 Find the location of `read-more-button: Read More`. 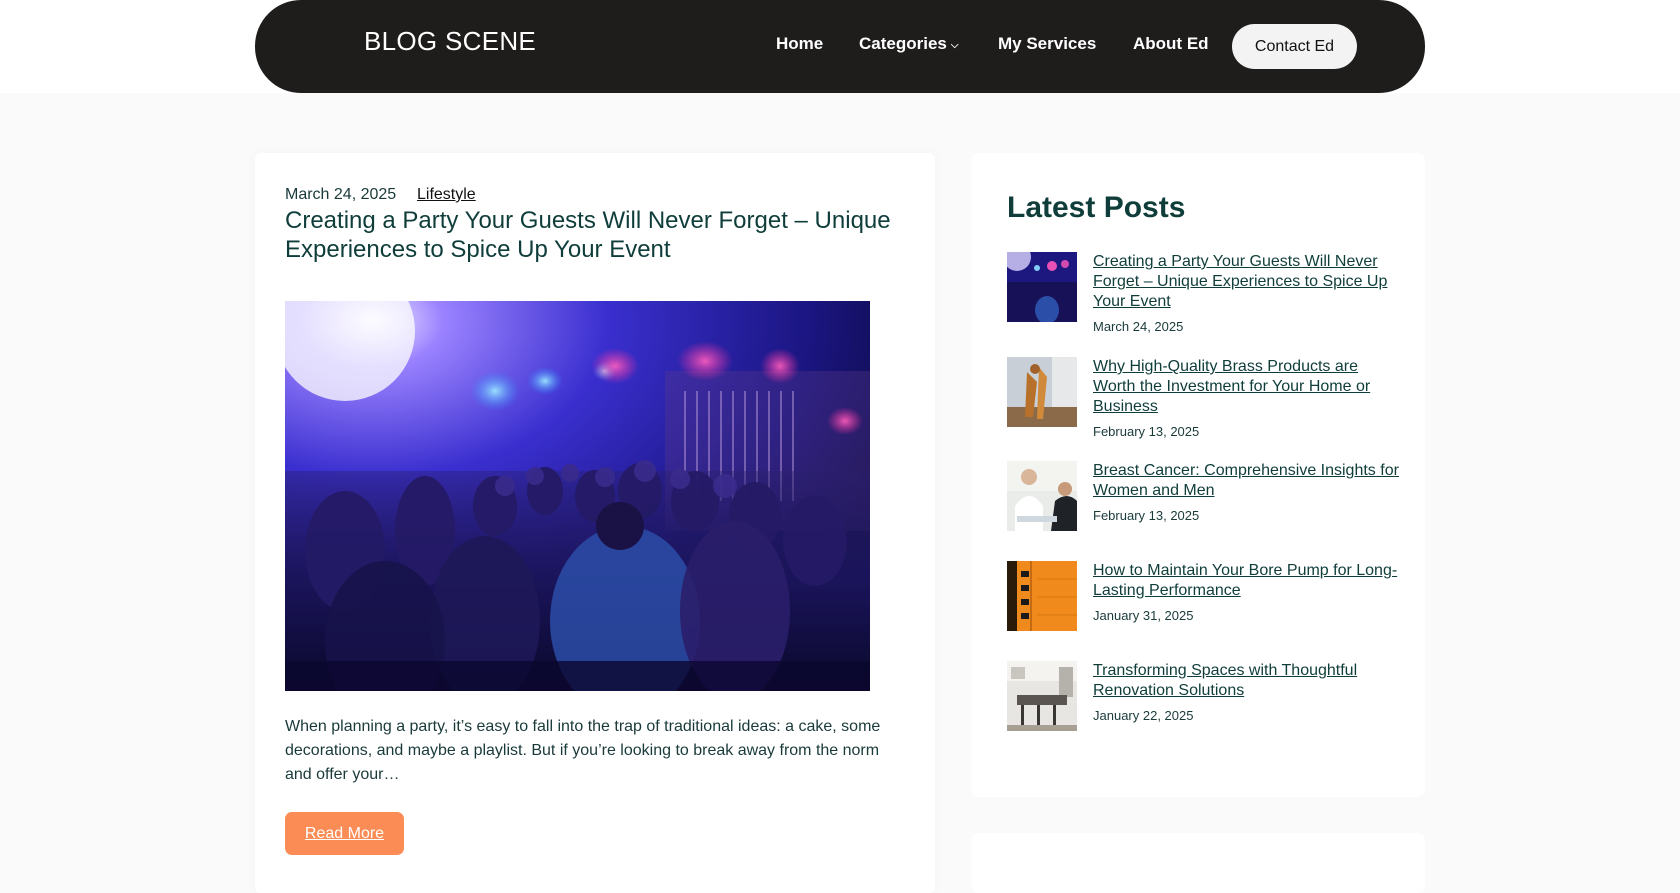

read-more-button: Read More is located at coordinates (344, 833).